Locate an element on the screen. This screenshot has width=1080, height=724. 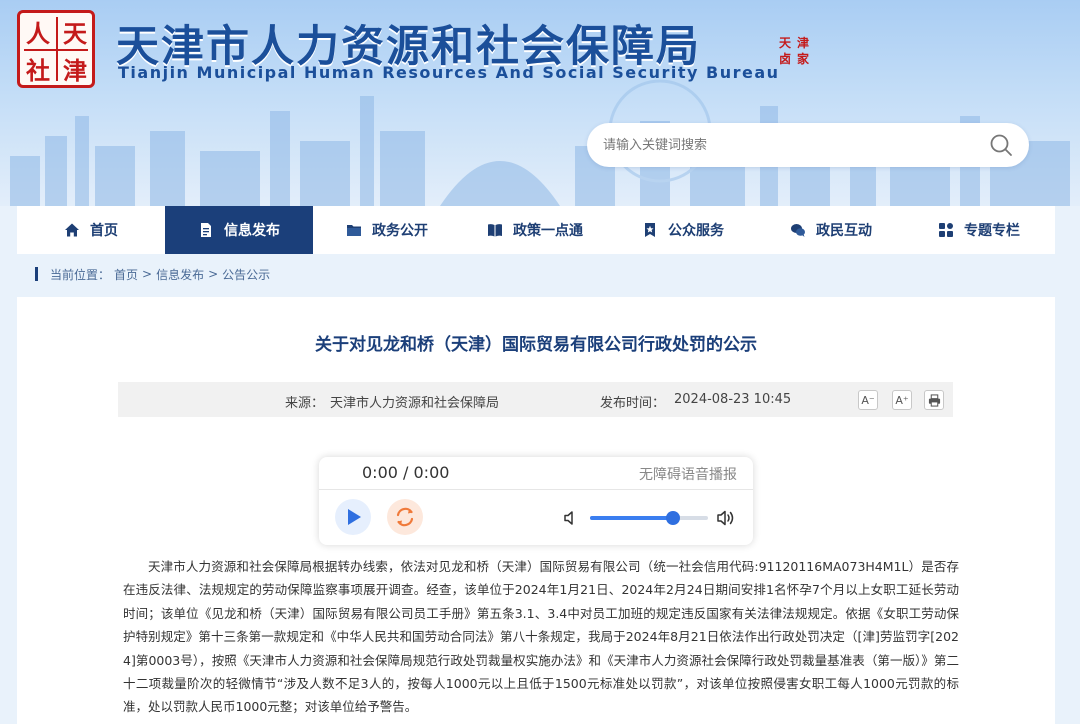
breadcrumb-link-home: 首页 is located at coordinates (126, 274).